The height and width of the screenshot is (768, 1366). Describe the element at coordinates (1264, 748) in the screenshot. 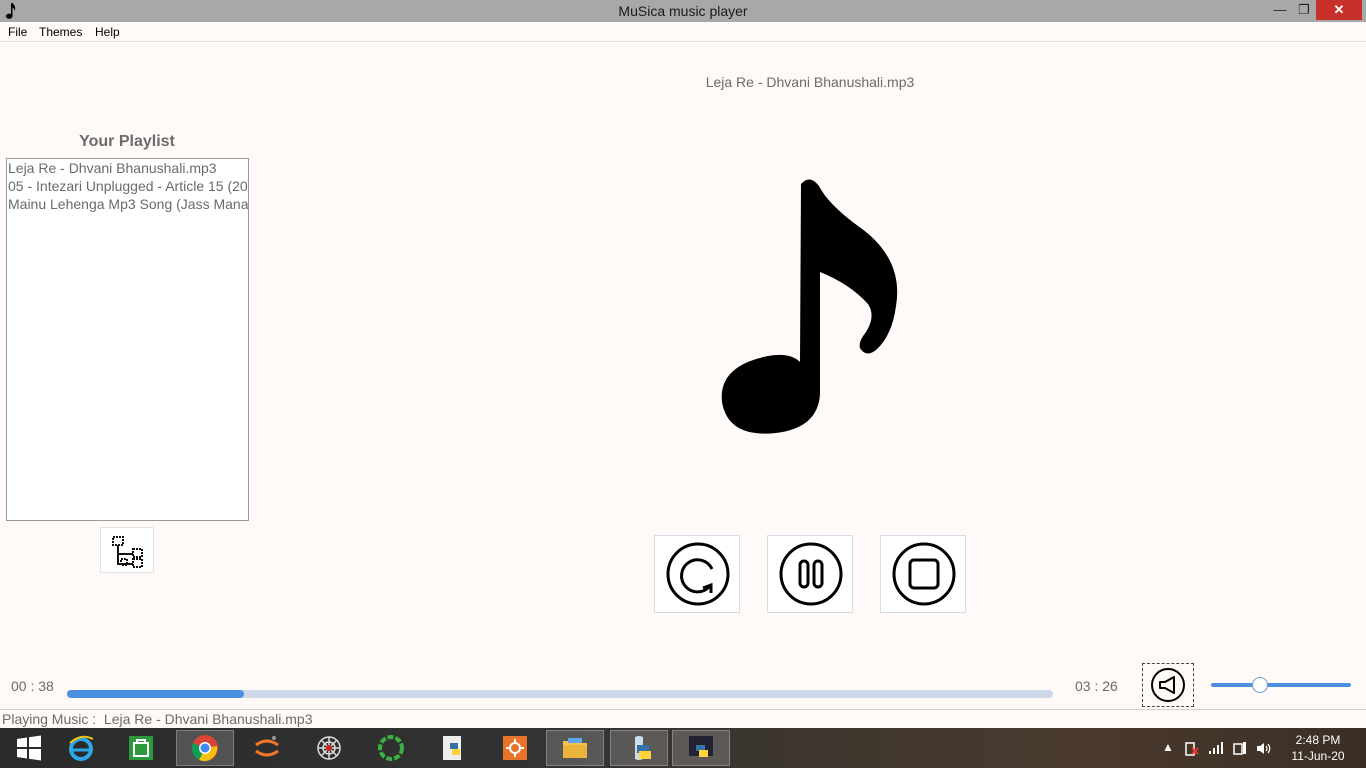

I see `volume-tray-icon` at that location.